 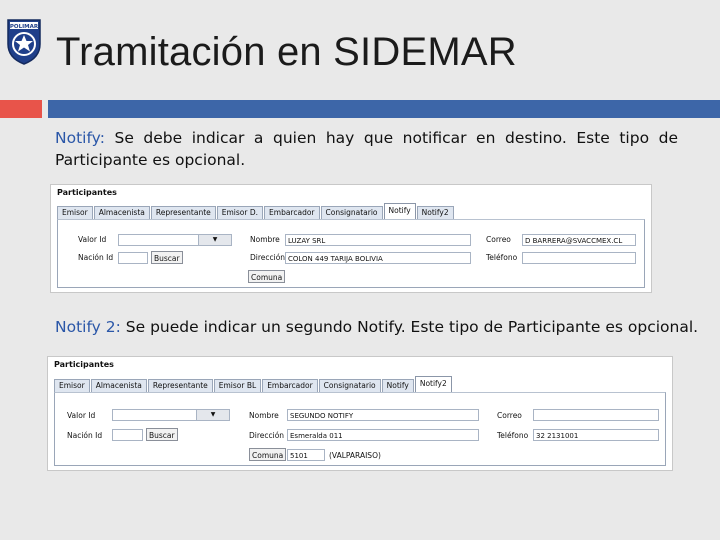 I want to click on page-title: Tramitación en SIDEMAR, so click(x=286, y=52).